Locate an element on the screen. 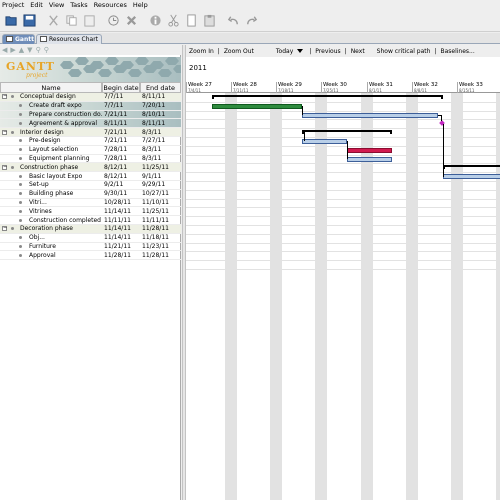 The image size is (500, 500). task-group-row: − Interior design 7/21/11 8/3/11 is located at coordinates (90, 132).